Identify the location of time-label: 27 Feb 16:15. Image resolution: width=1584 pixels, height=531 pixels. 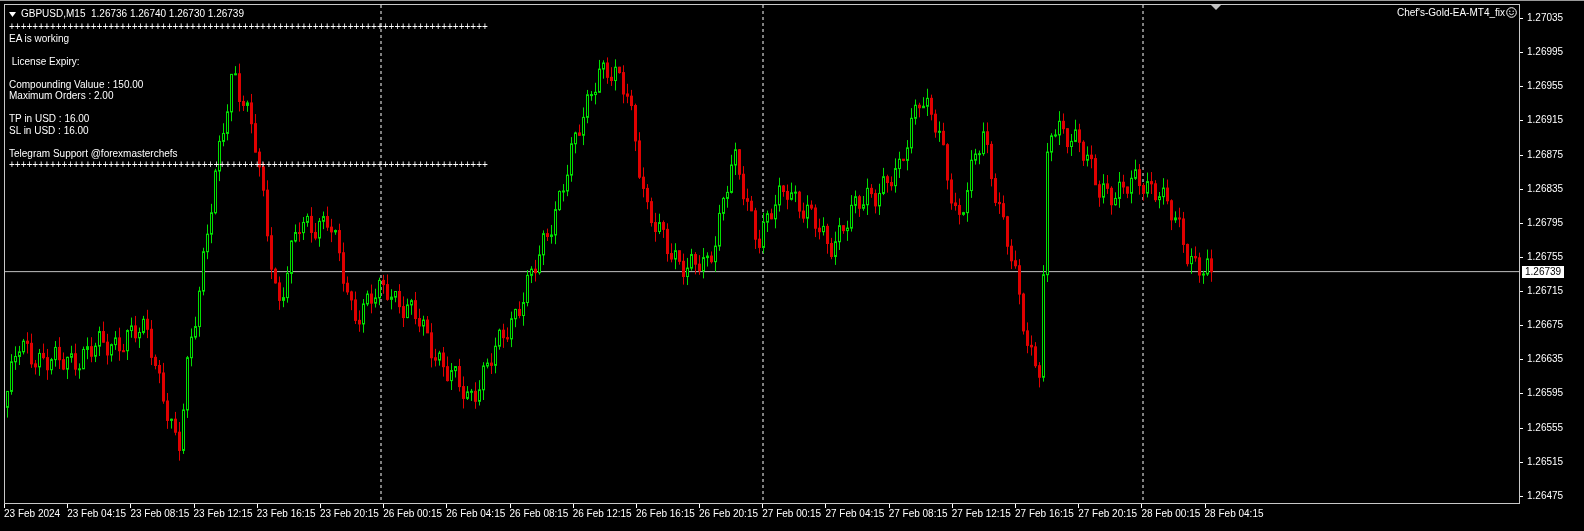
(1045, 514).